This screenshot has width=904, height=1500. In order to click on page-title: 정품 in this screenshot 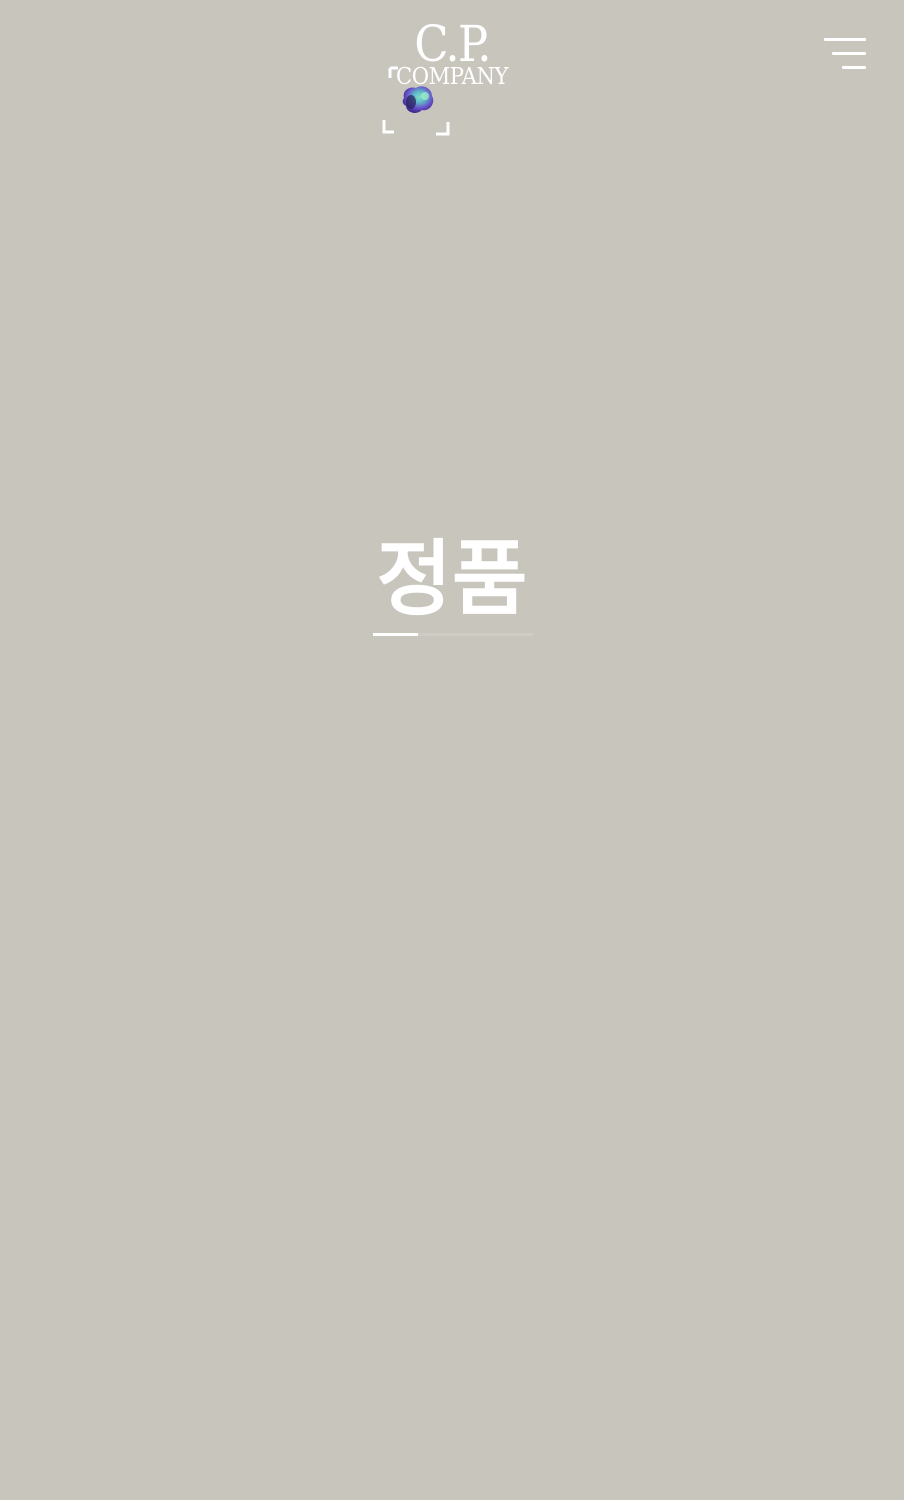, I will do `click(452, 579)`.